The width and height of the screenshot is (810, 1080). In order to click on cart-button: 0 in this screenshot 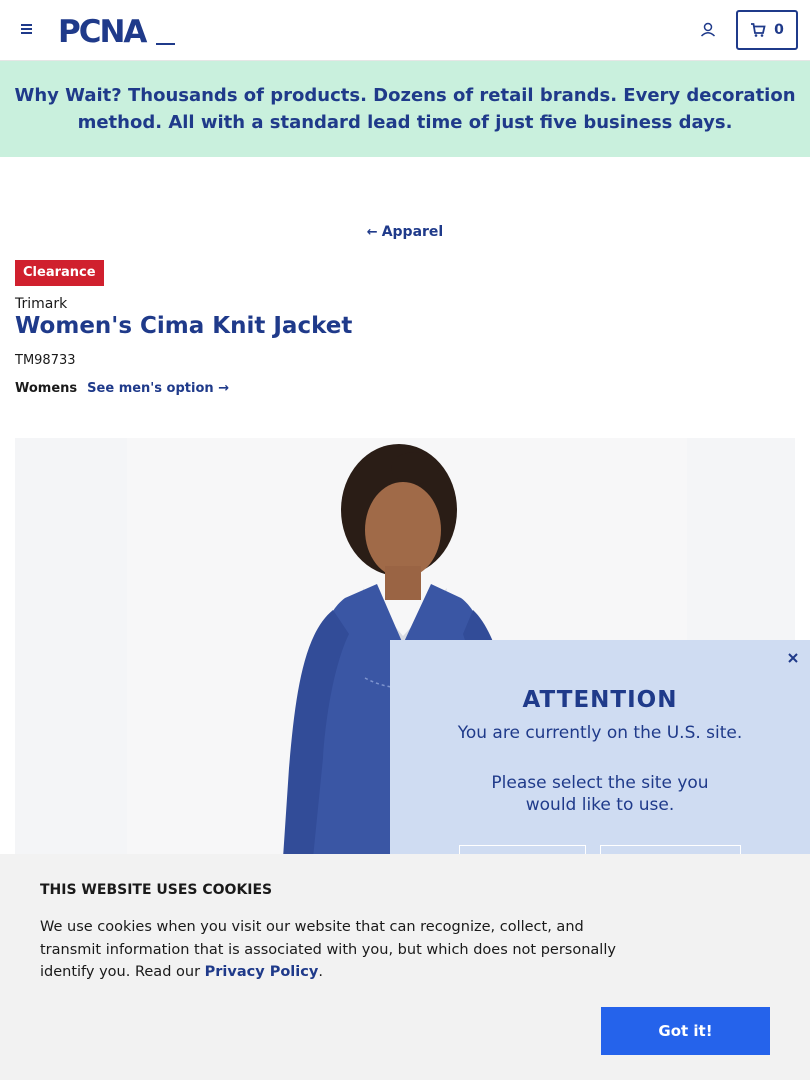, I will do `click(767, 30)`.